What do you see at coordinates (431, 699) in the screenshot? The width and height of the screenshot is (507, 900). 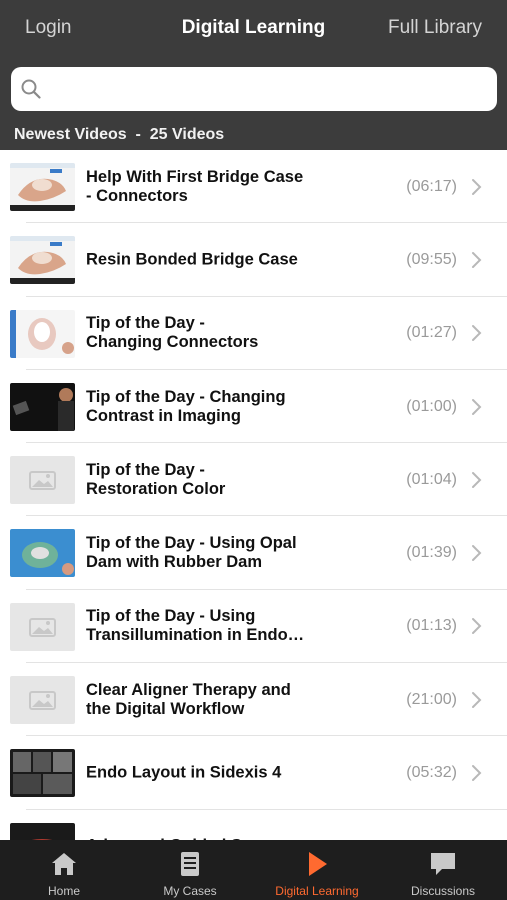 I see `video-duration: (21:00)` at bounding box center [431, 699].